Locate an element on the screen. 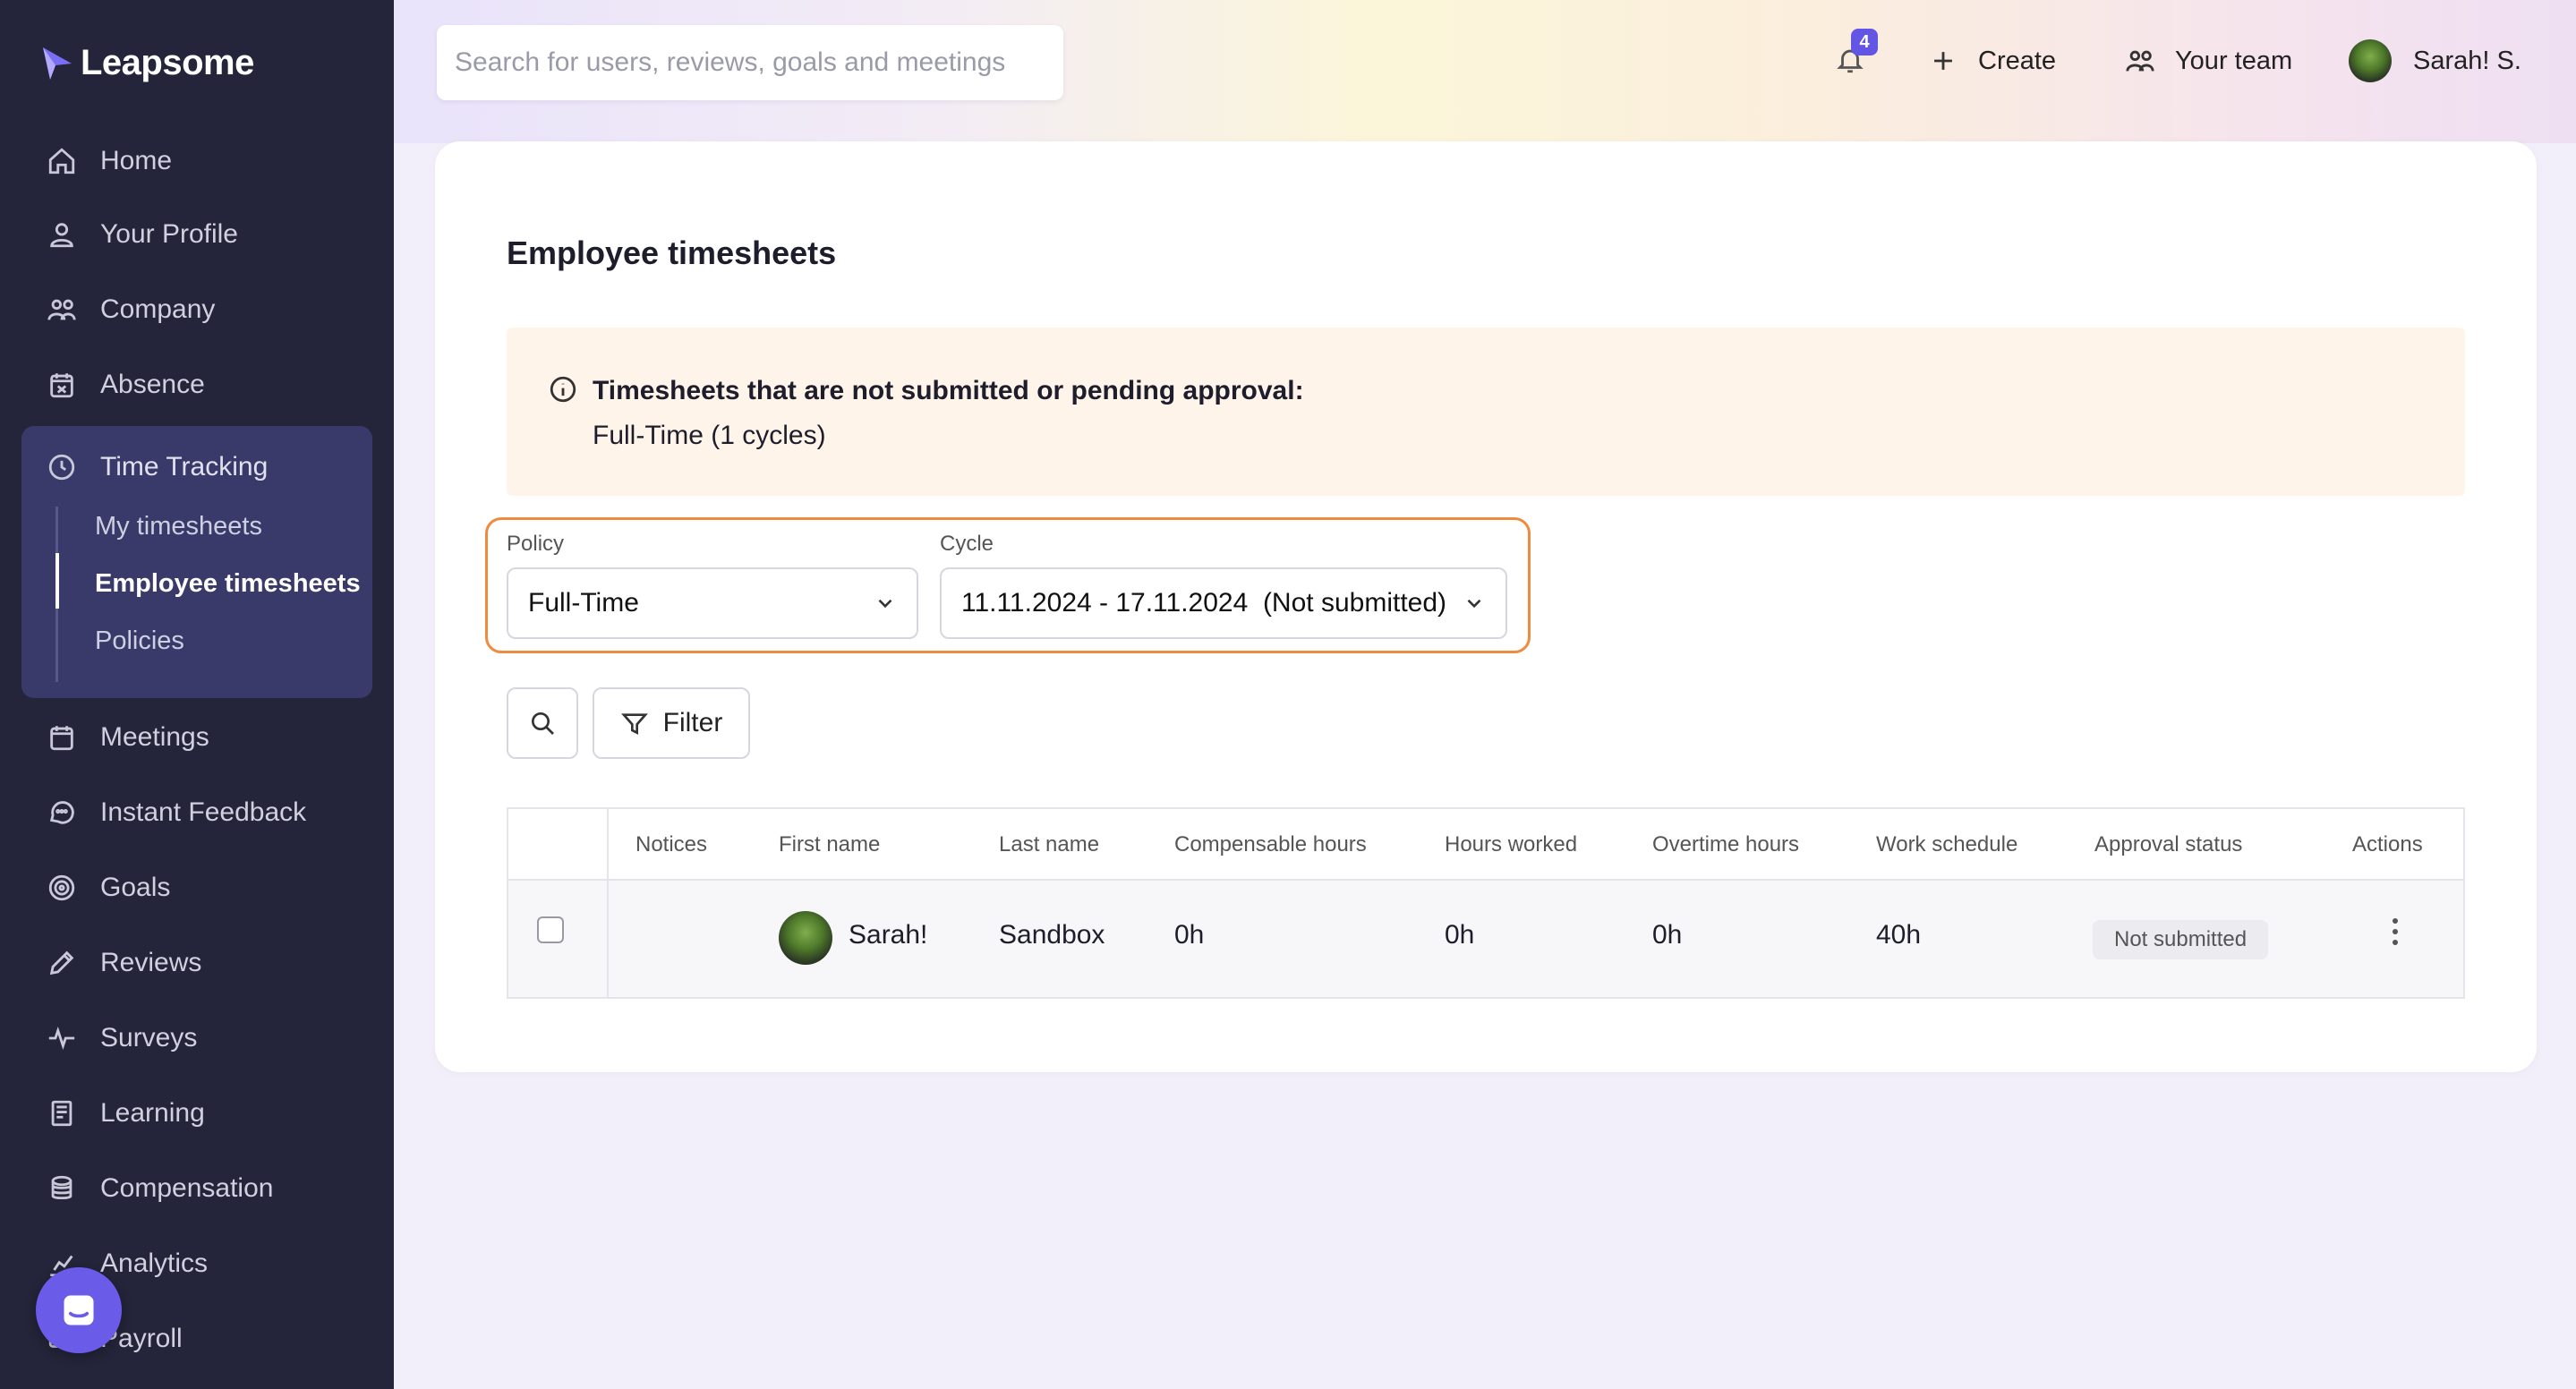 The height and width of the screenshot is (1389, 2576). sidebar-item-surveys: Surveys is located at coordinates (196, 1038).